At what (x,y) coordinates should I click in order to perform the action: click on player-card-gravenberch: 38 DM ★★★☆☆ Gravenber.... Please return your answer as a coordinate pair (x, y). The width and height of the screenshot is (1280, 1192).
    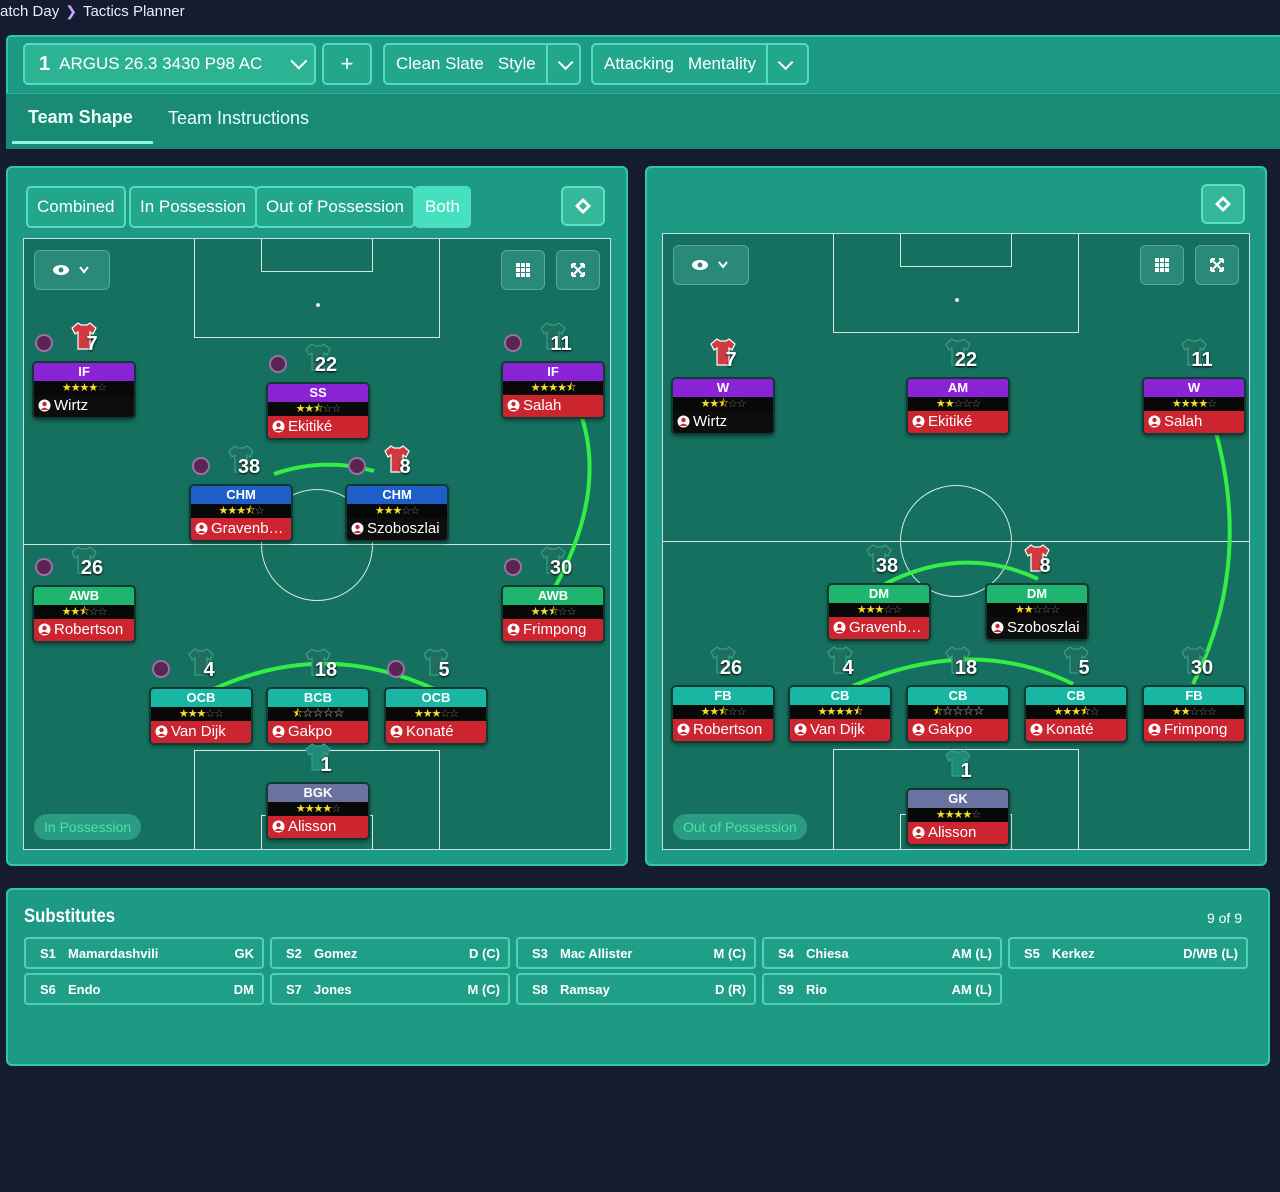
    Looking at the image, I should click on (879, 592).